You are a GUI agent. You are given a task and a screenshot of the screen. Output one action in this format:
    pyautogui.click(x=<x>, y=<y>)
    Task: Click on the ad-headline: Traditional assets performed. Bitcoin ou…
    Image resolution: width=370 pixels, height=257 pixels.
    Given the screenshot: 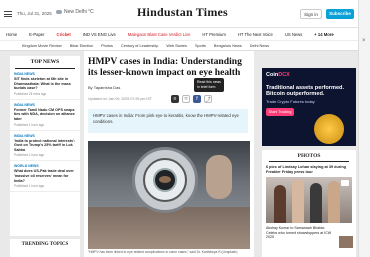 What is the action you would take?
    pyautogui.click(x=305, y=91)
    